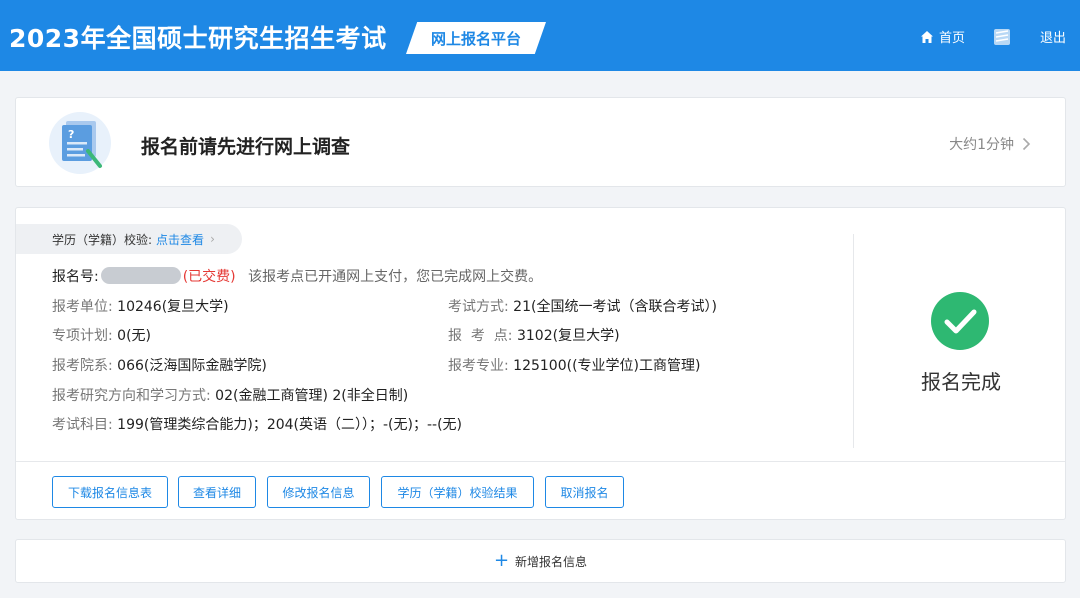 The height and width of the screenshot is (598, 1080). What do you see at coordinates (551, 561) in the screenshot?
I see `add-registration-label: 新增报名信息` at bounding box center [551, 561].